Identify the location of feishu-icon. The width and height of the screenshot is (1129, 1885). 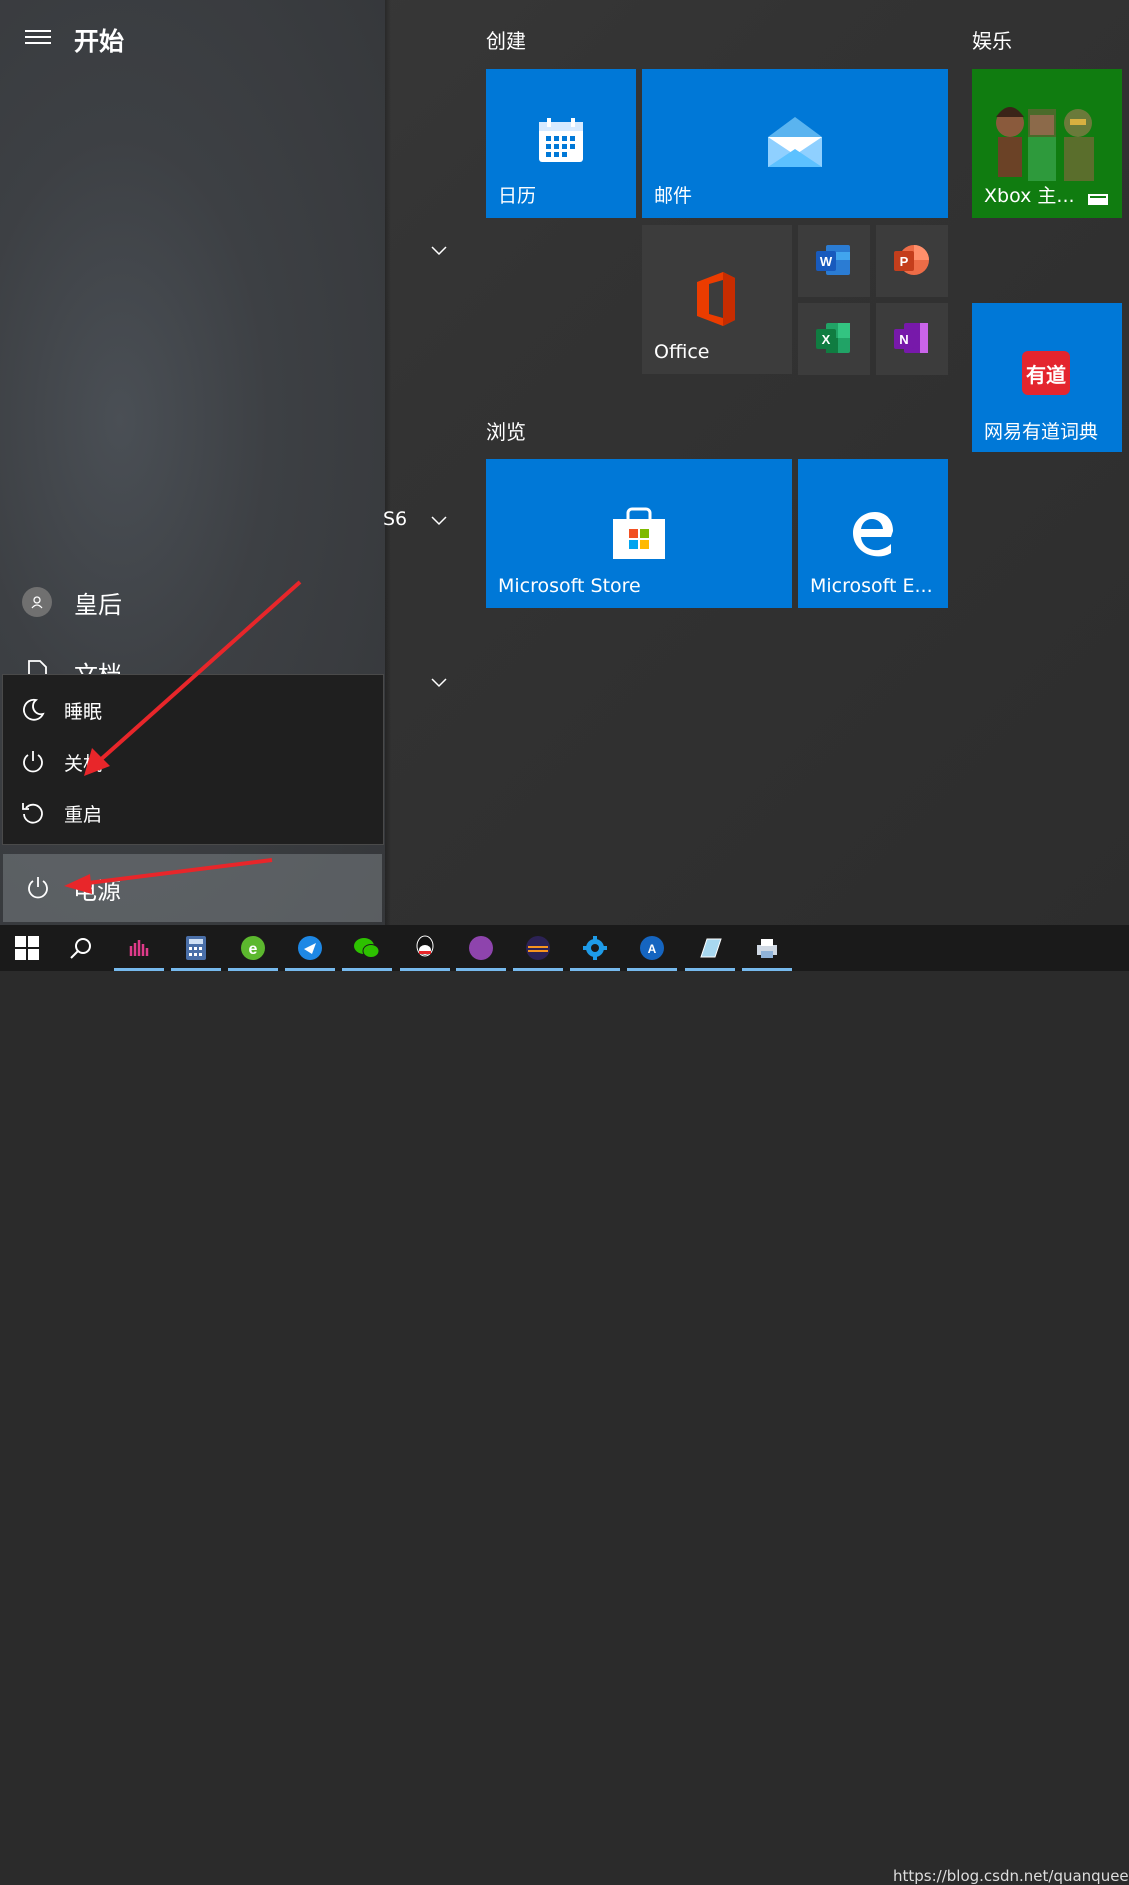
(310, 952).